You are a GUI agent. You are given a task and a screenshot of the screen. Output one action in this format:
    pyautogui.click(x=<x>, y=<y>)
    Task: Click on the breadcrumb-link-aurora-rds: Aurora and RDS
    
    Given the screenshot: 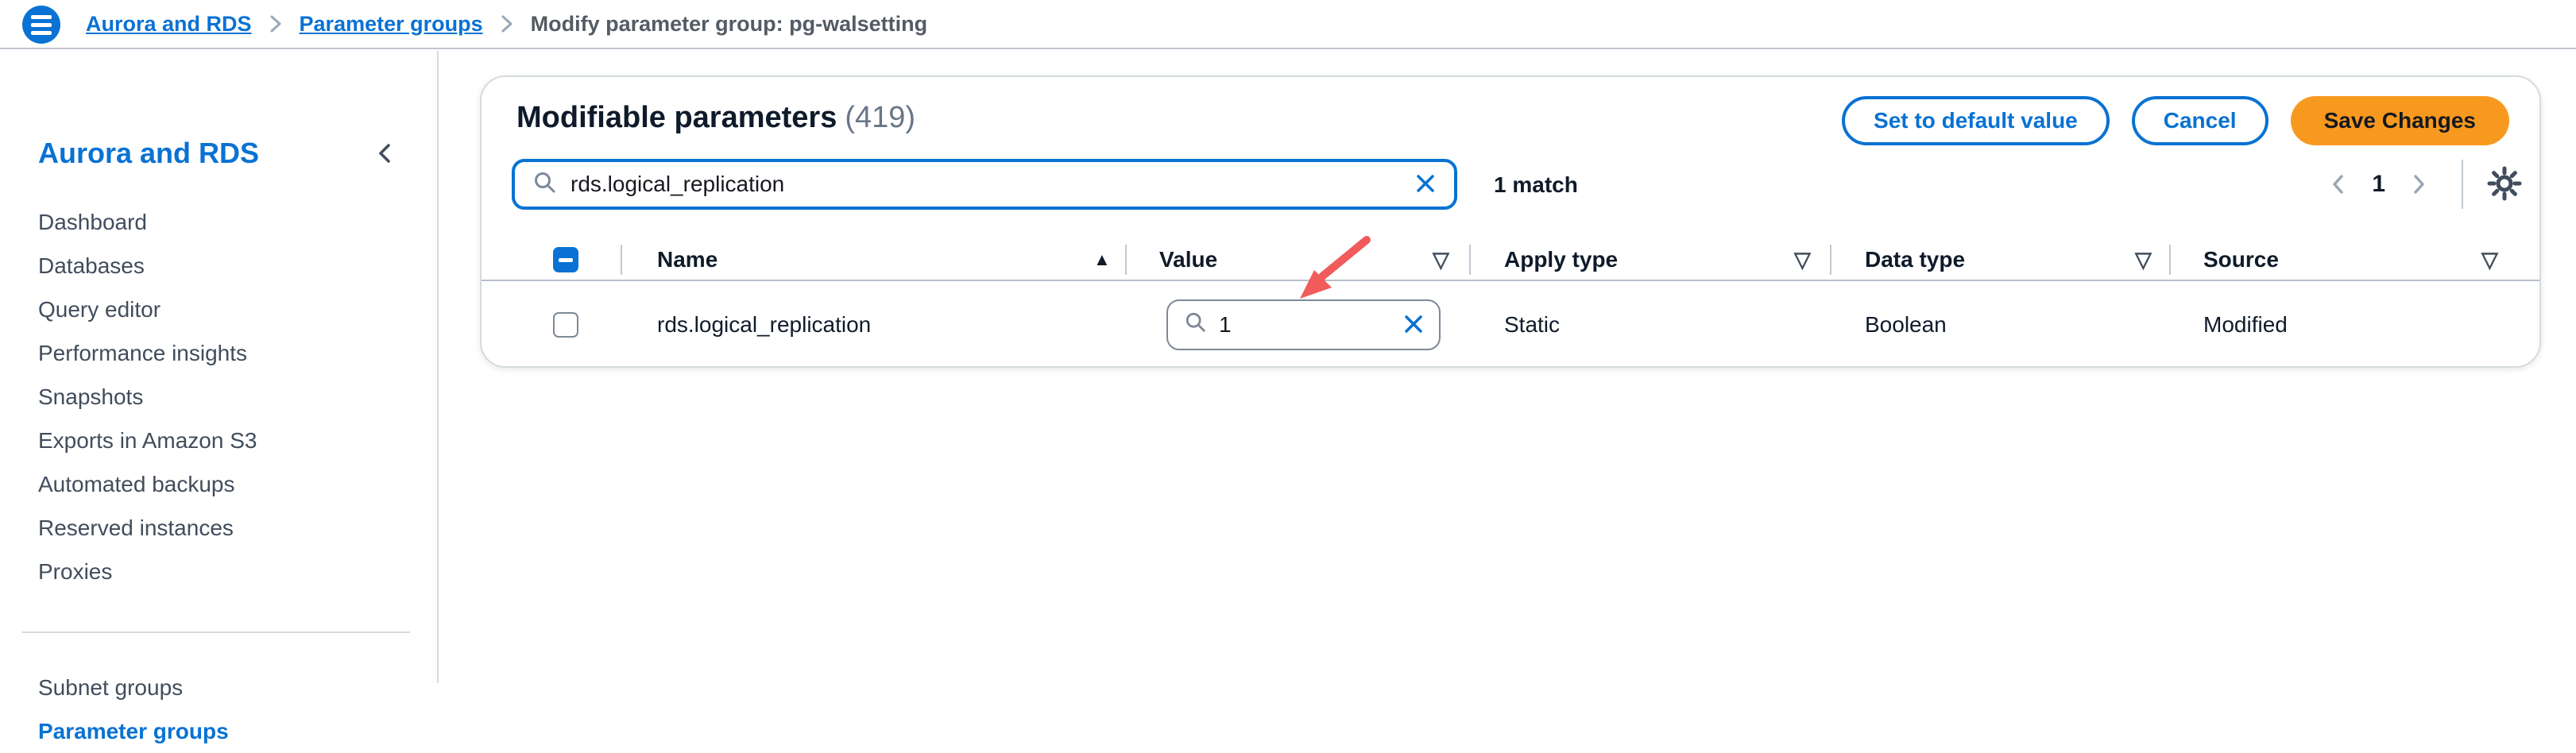 What is the action you would take?
    pyautogui.click(x=169, y=24)
    